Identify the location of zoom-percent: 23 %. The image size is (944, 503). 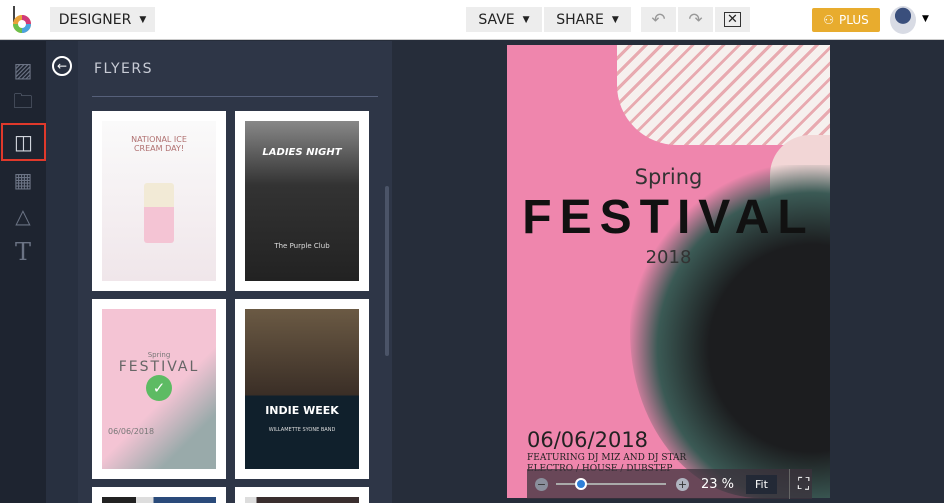
(718, 484).